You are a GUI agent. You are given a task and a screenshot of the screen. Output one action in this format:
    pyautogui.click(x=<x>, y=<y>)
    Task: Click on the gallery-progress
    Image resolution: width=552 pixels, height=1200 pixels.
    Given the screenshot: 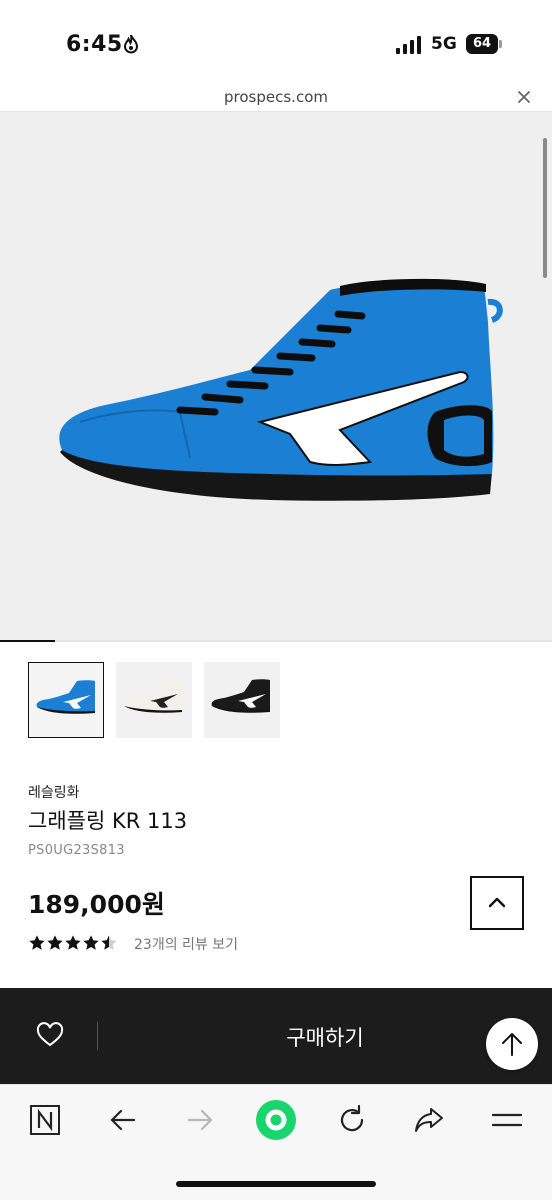 What is the action you would take?
    pyautogui.click(x=276, y=641)
    